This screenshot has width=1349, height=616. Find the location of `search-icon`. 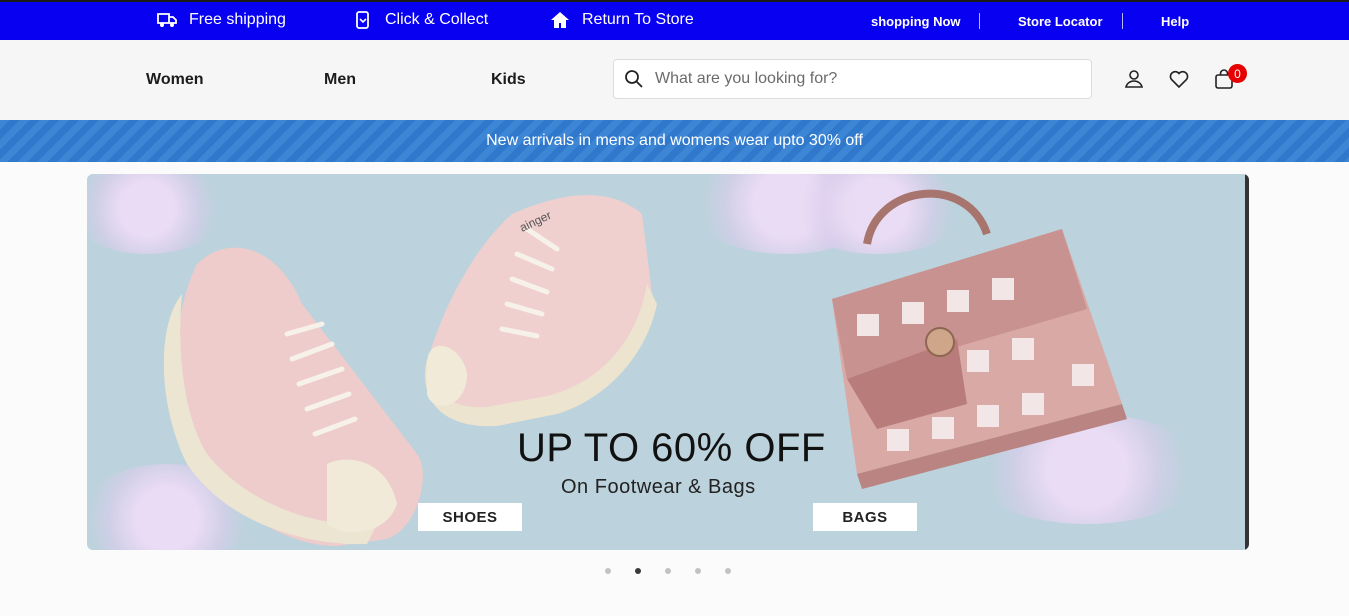

search-icon is located at coordinates (634, 79).